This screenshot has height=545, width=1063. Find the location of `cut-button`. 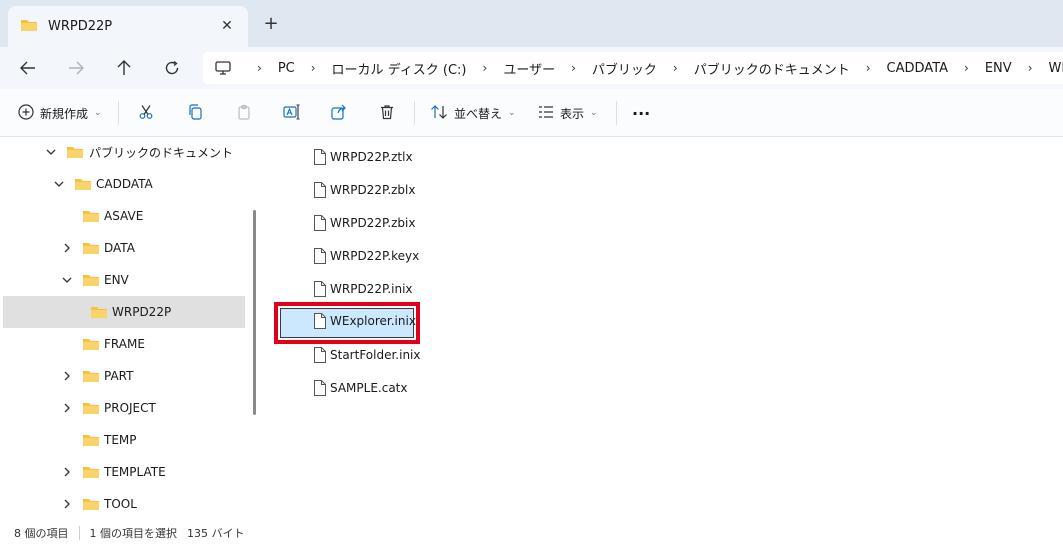

cut-button is located at coordinates (146, 113).